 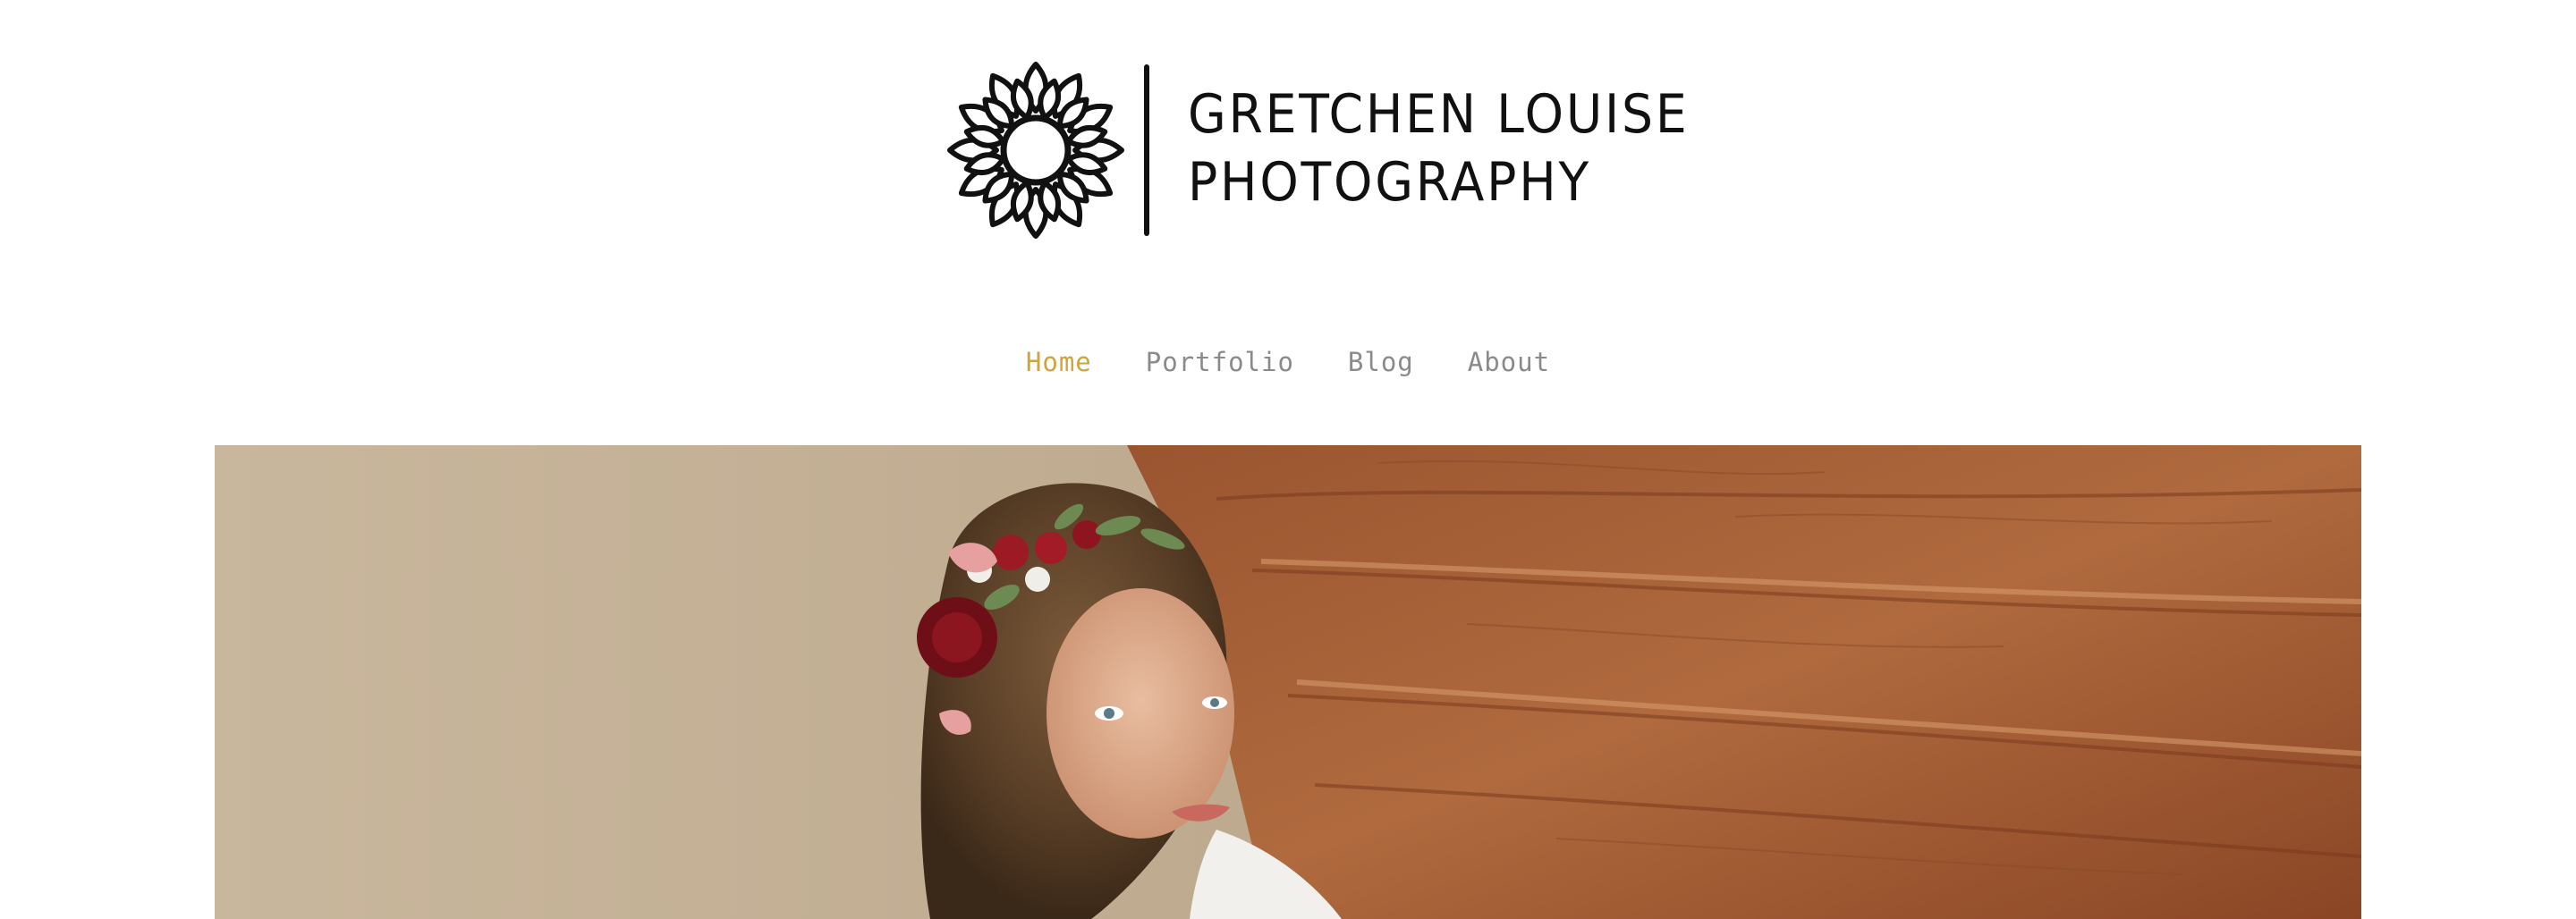 What do you see at coordinates (1146, 150) in the screenshot?
I see `logo-divider` at bounding box center [1146, 150].